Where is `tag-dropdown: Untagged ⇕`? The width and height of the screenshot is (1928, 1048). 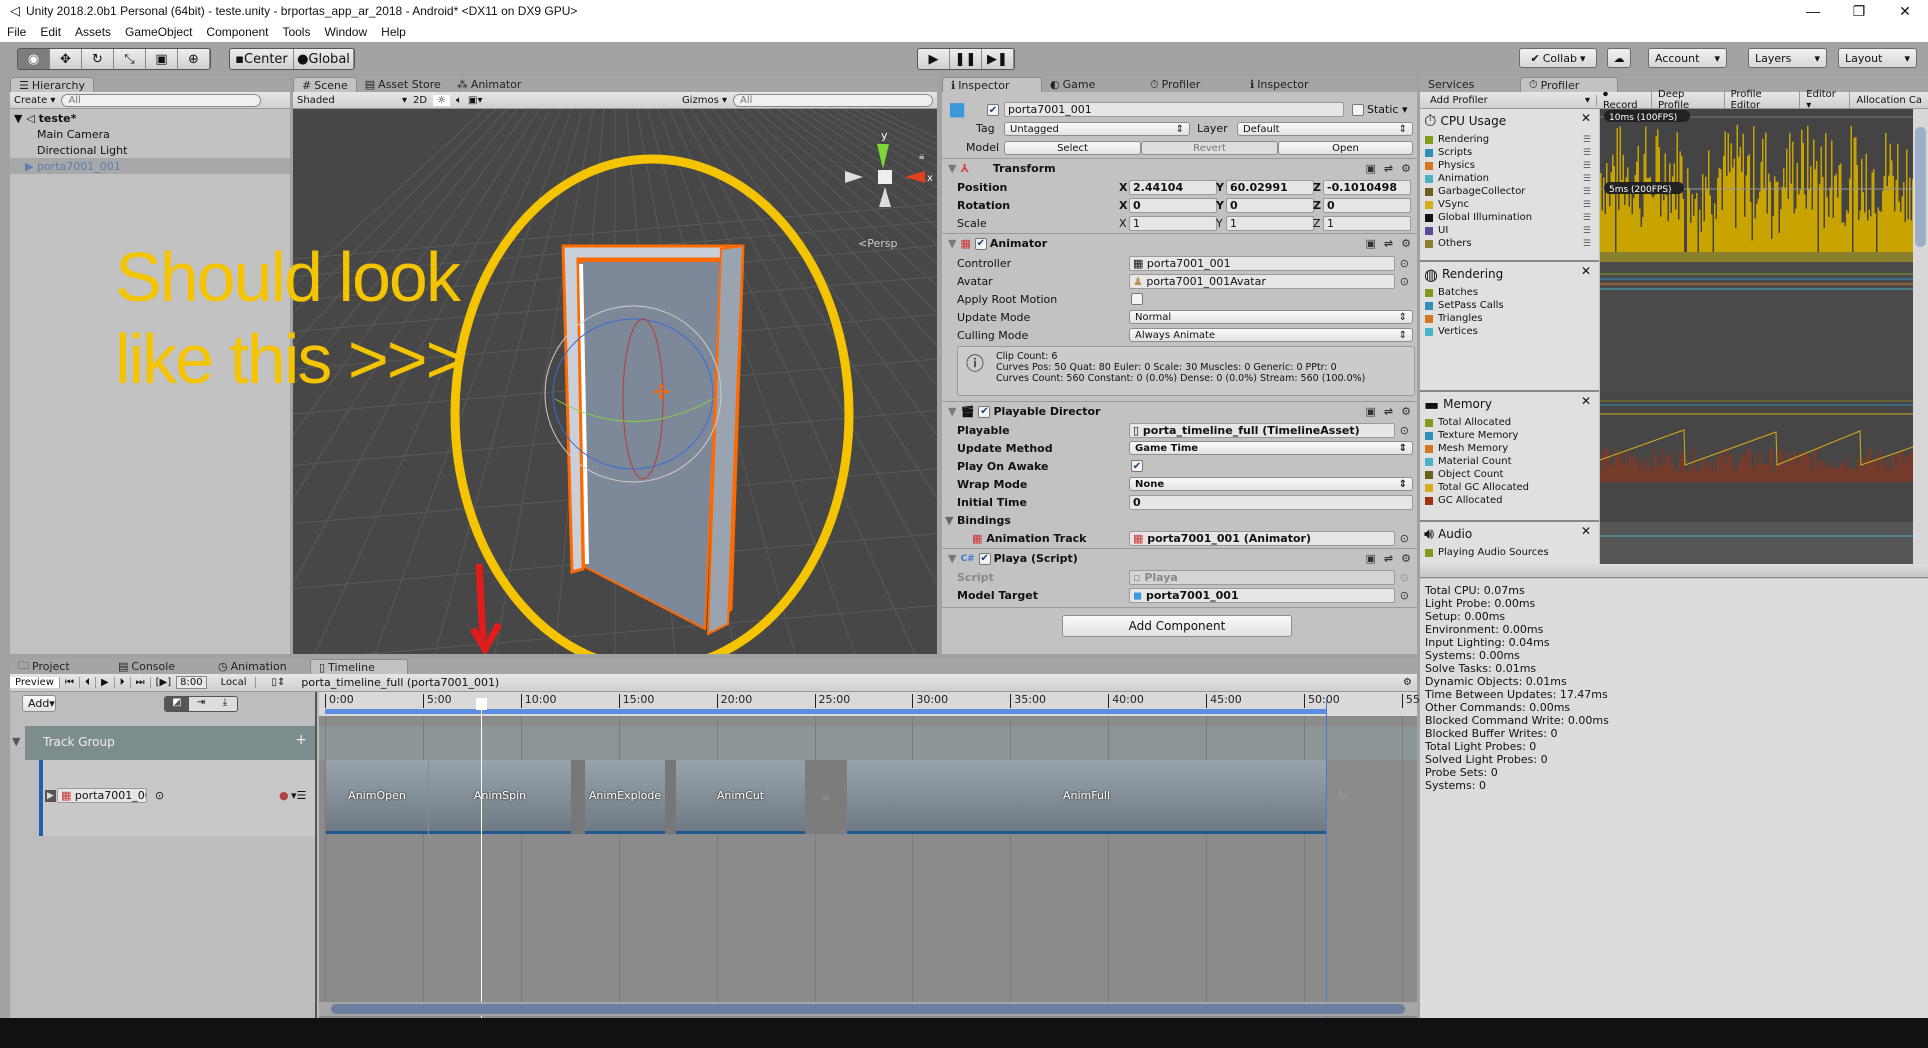 tag-dropdown: Untagged ⇕ is located at coordinates (1097, 129).